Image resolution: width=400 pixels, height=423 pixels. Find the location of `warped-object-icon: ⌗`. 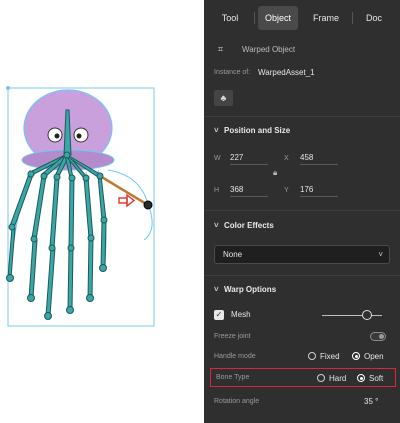

warped-object-icon: ⌗ is located at coordinates (221, 49).